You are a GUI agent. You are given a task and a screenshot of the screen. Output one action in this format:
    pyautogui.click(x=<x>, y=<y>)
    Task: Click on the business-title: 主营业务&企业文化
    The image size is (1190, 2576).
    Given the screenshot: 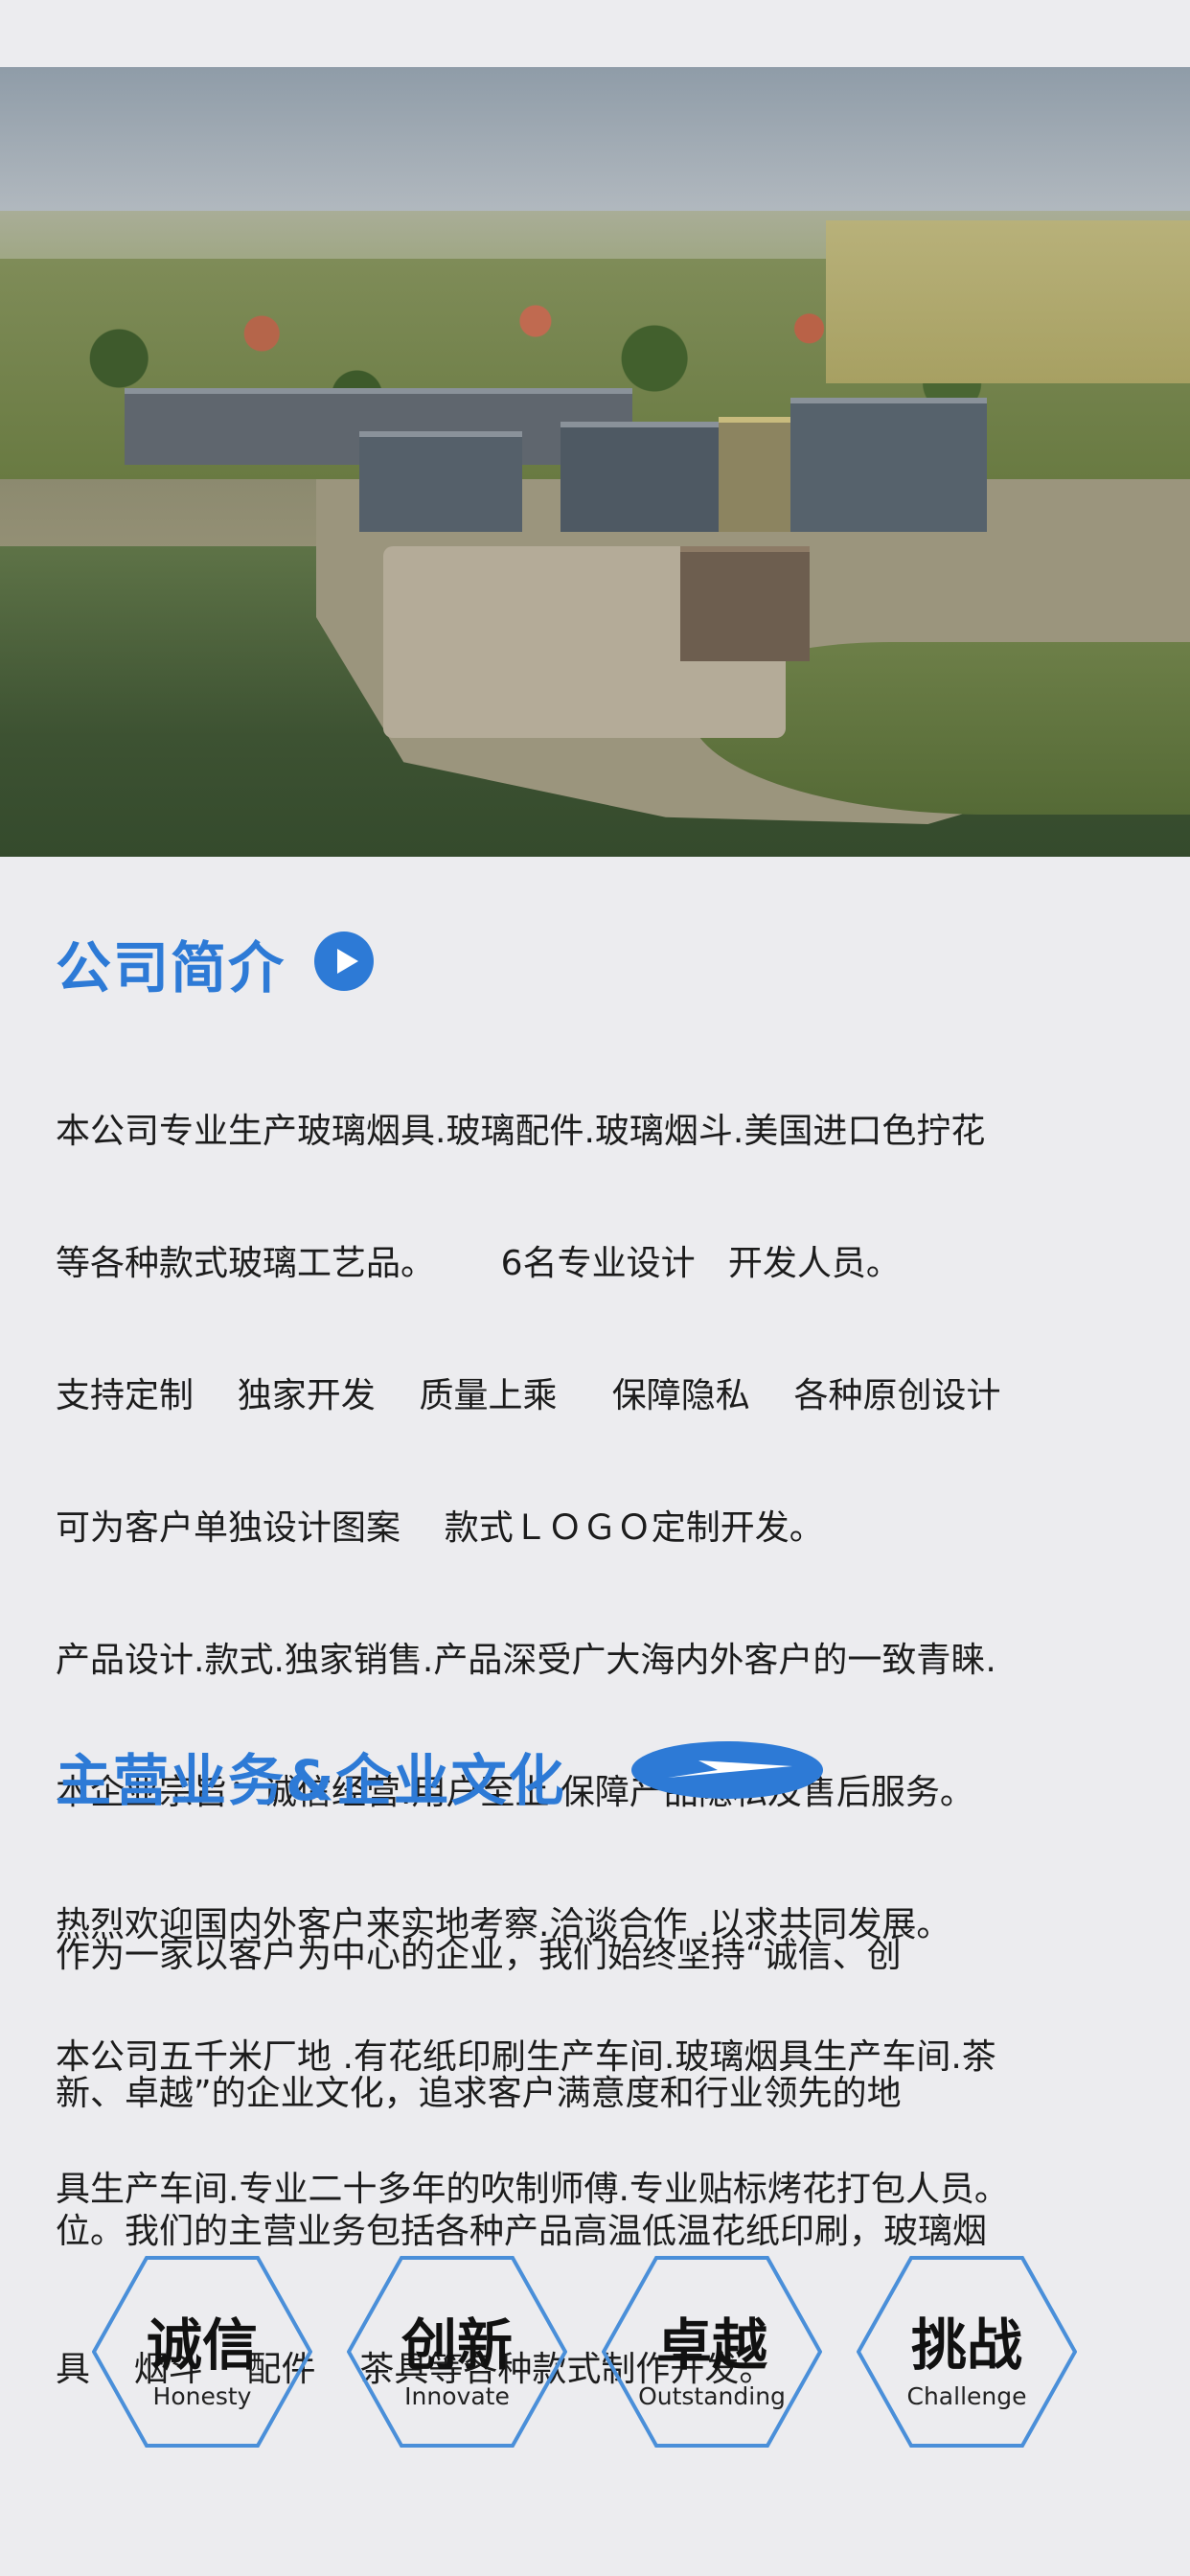 What is the action you would take?
    pyautogui.click(x=311, y=1780)
    